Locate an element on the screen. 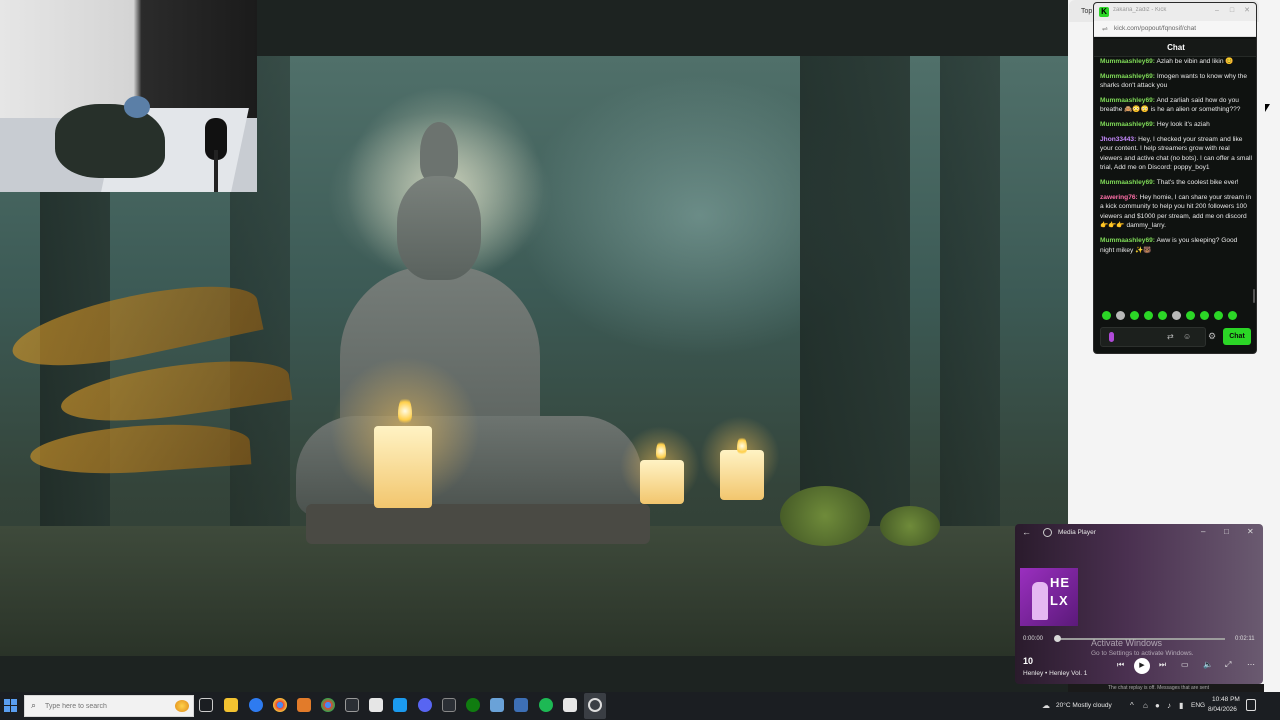 The image size is (1280, 720). steam-icon is located at coordinates (400, 705).